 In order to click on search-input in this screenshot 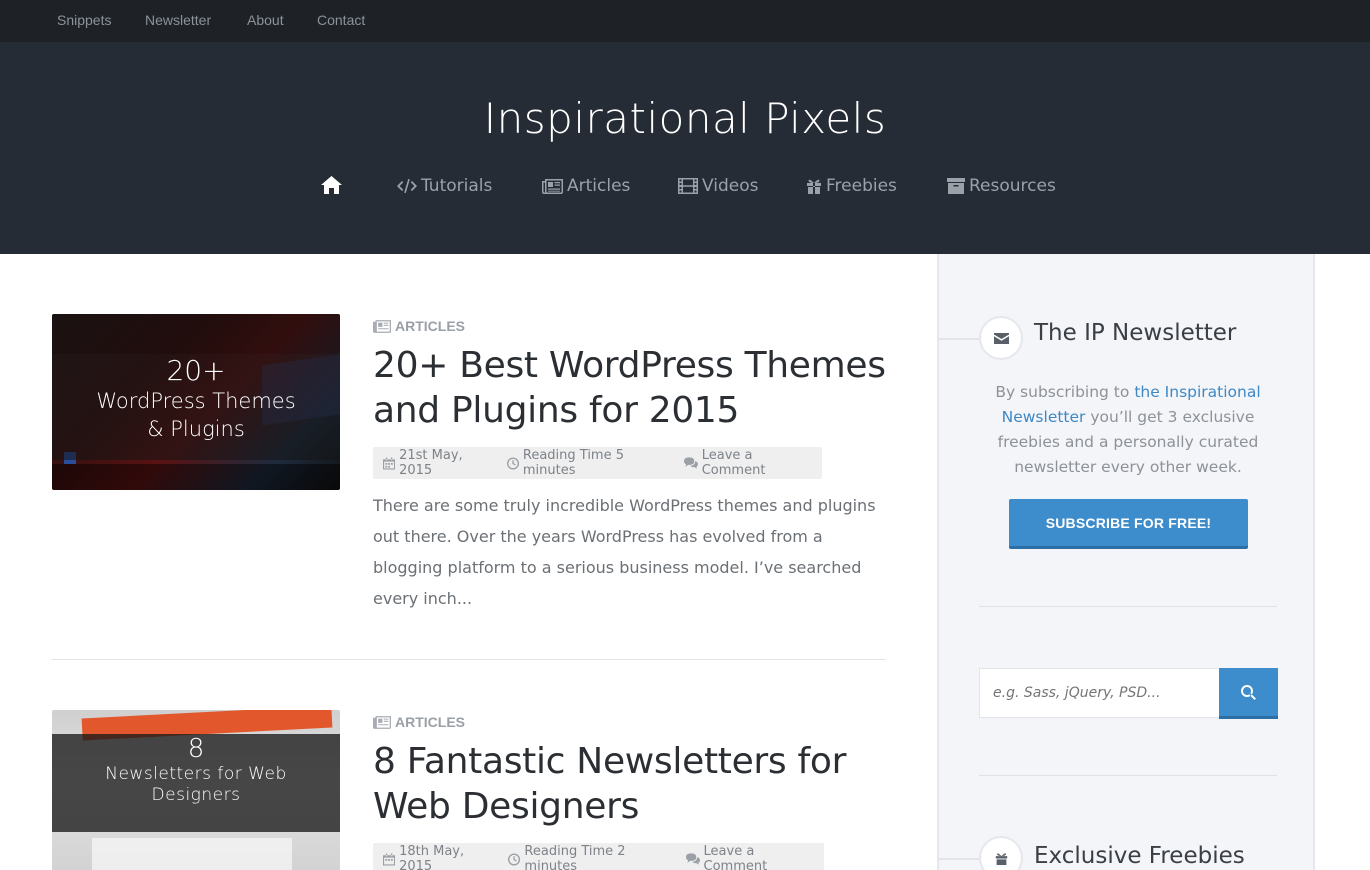, I will do `click(1099, 693)`.